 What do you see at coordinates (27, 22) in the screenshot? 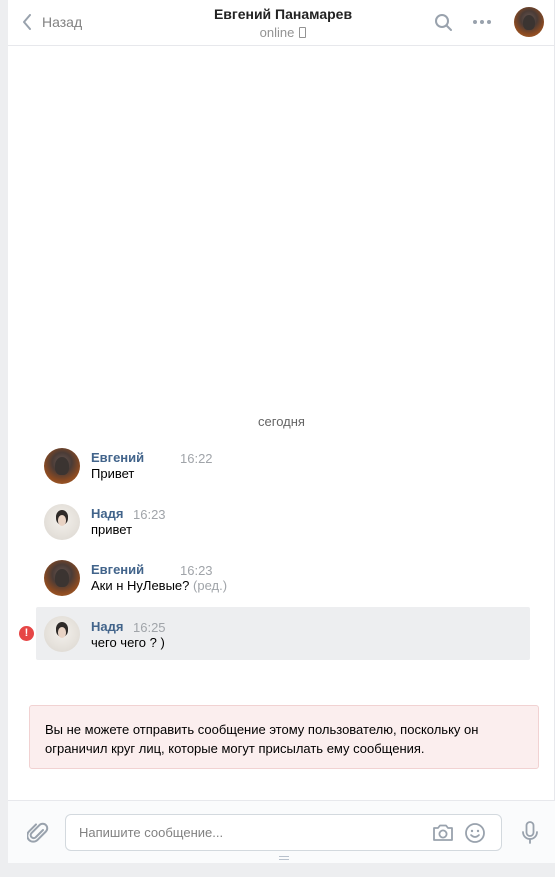
I see `chevron-left-icon` at bounding box center [27, 22].